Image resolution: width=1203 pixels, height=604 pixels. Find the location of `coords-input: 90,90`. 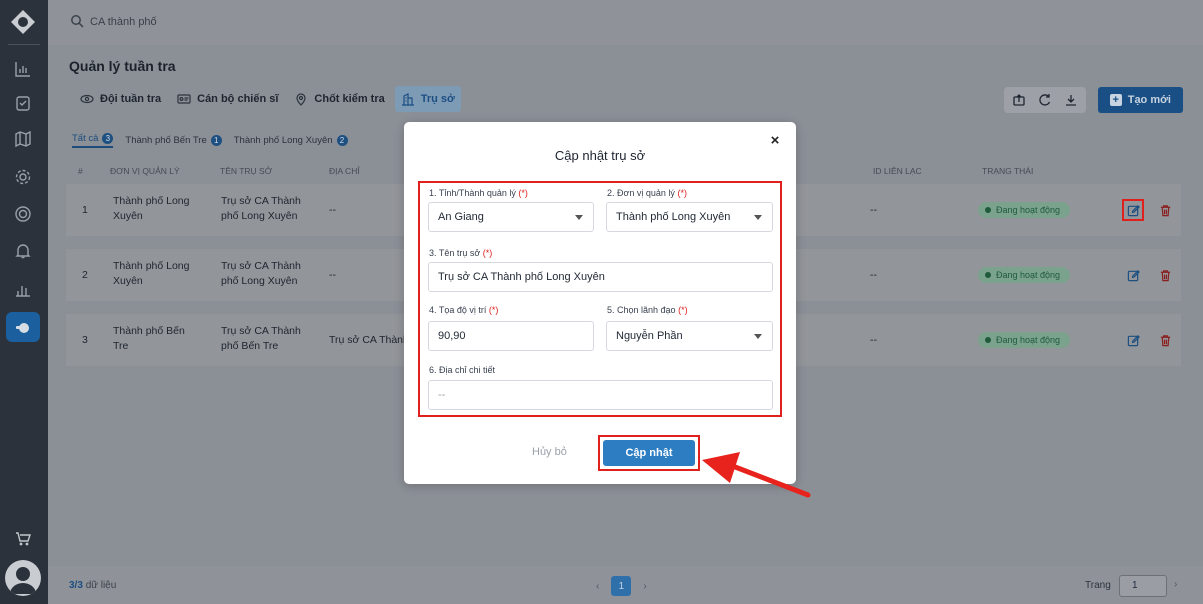

coords-input: 90,90 is located at coordinates (511, 336).